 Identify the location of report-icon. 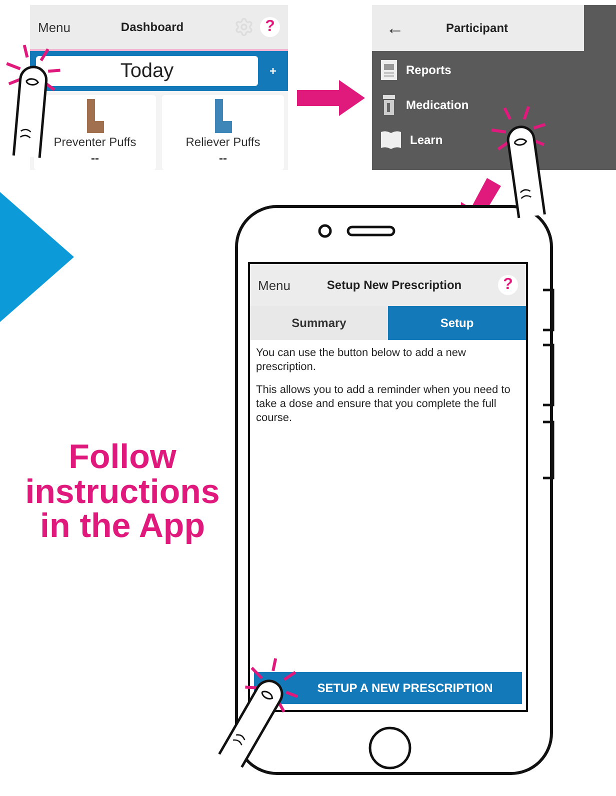
(389, 69).